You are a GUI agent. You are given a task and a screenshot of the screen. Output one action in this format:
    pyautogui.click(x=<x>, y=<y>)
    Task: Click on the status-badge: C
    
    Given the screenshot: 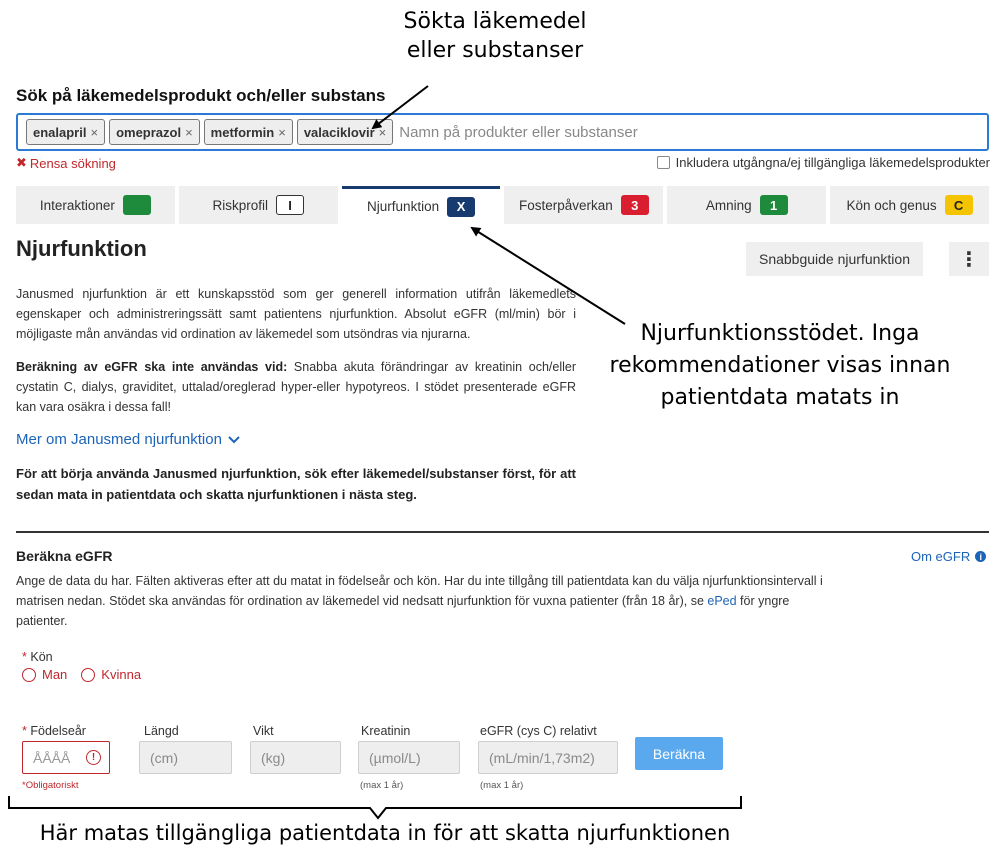 What is the action you would take?
    pyautogui.click(x=958, y=205)
    